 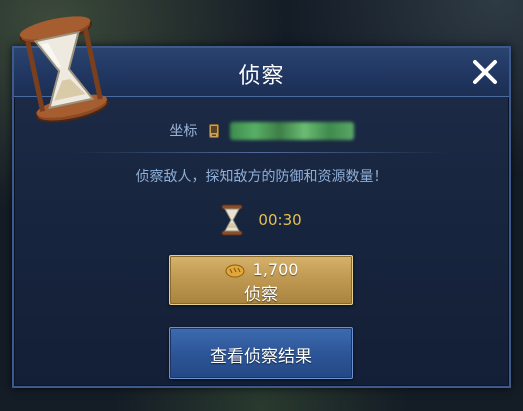 What do you see at coordinates (183, 131) in the screenshot?
I see `coordinates-label: 坐标` at bounding box center [183, 131].